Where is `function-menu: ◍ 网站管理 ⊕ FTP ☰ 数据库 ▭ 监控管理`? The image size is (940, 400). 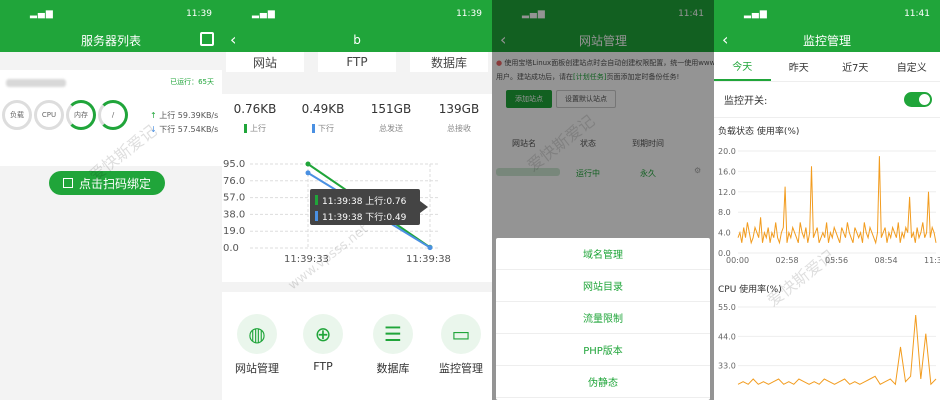 function-menu: ◍ 网站管理 ⊕ FTP ☰ 数据库 ▭ 监控管理 is located at coordinates (357, 346).